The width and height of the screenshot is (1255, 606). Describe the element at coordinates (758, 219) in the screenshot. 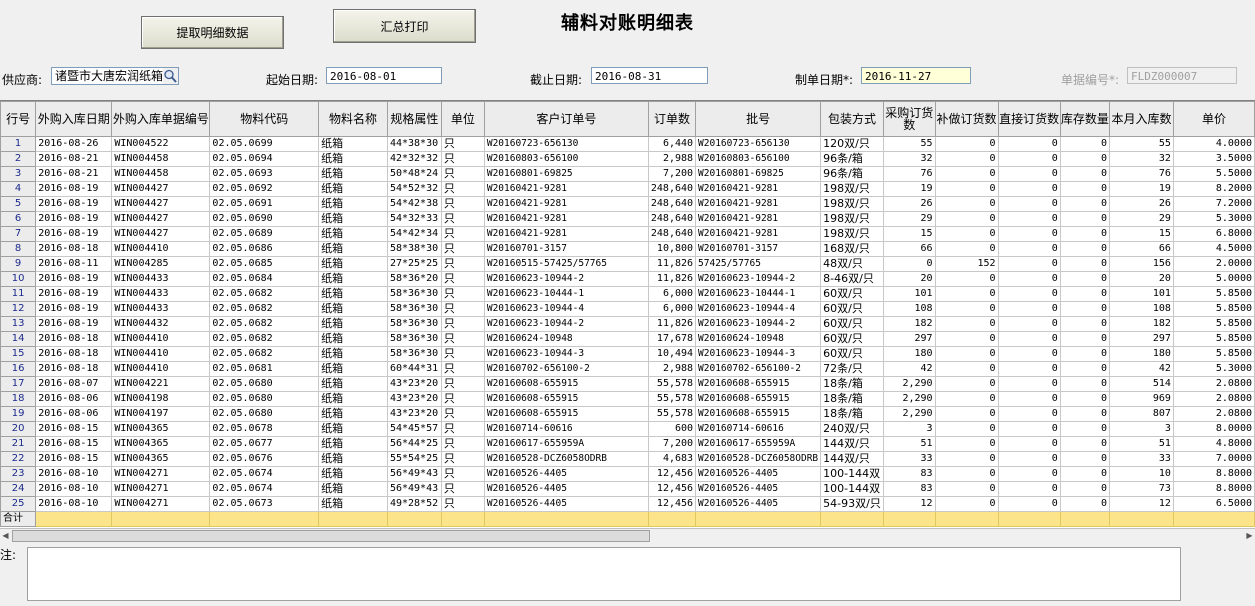

I see `table-cell: W20160421-9281` at that location.